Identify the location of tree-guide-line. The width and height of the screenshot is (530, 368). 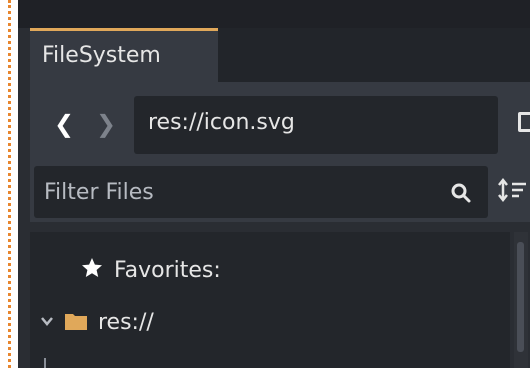
(45, 363).